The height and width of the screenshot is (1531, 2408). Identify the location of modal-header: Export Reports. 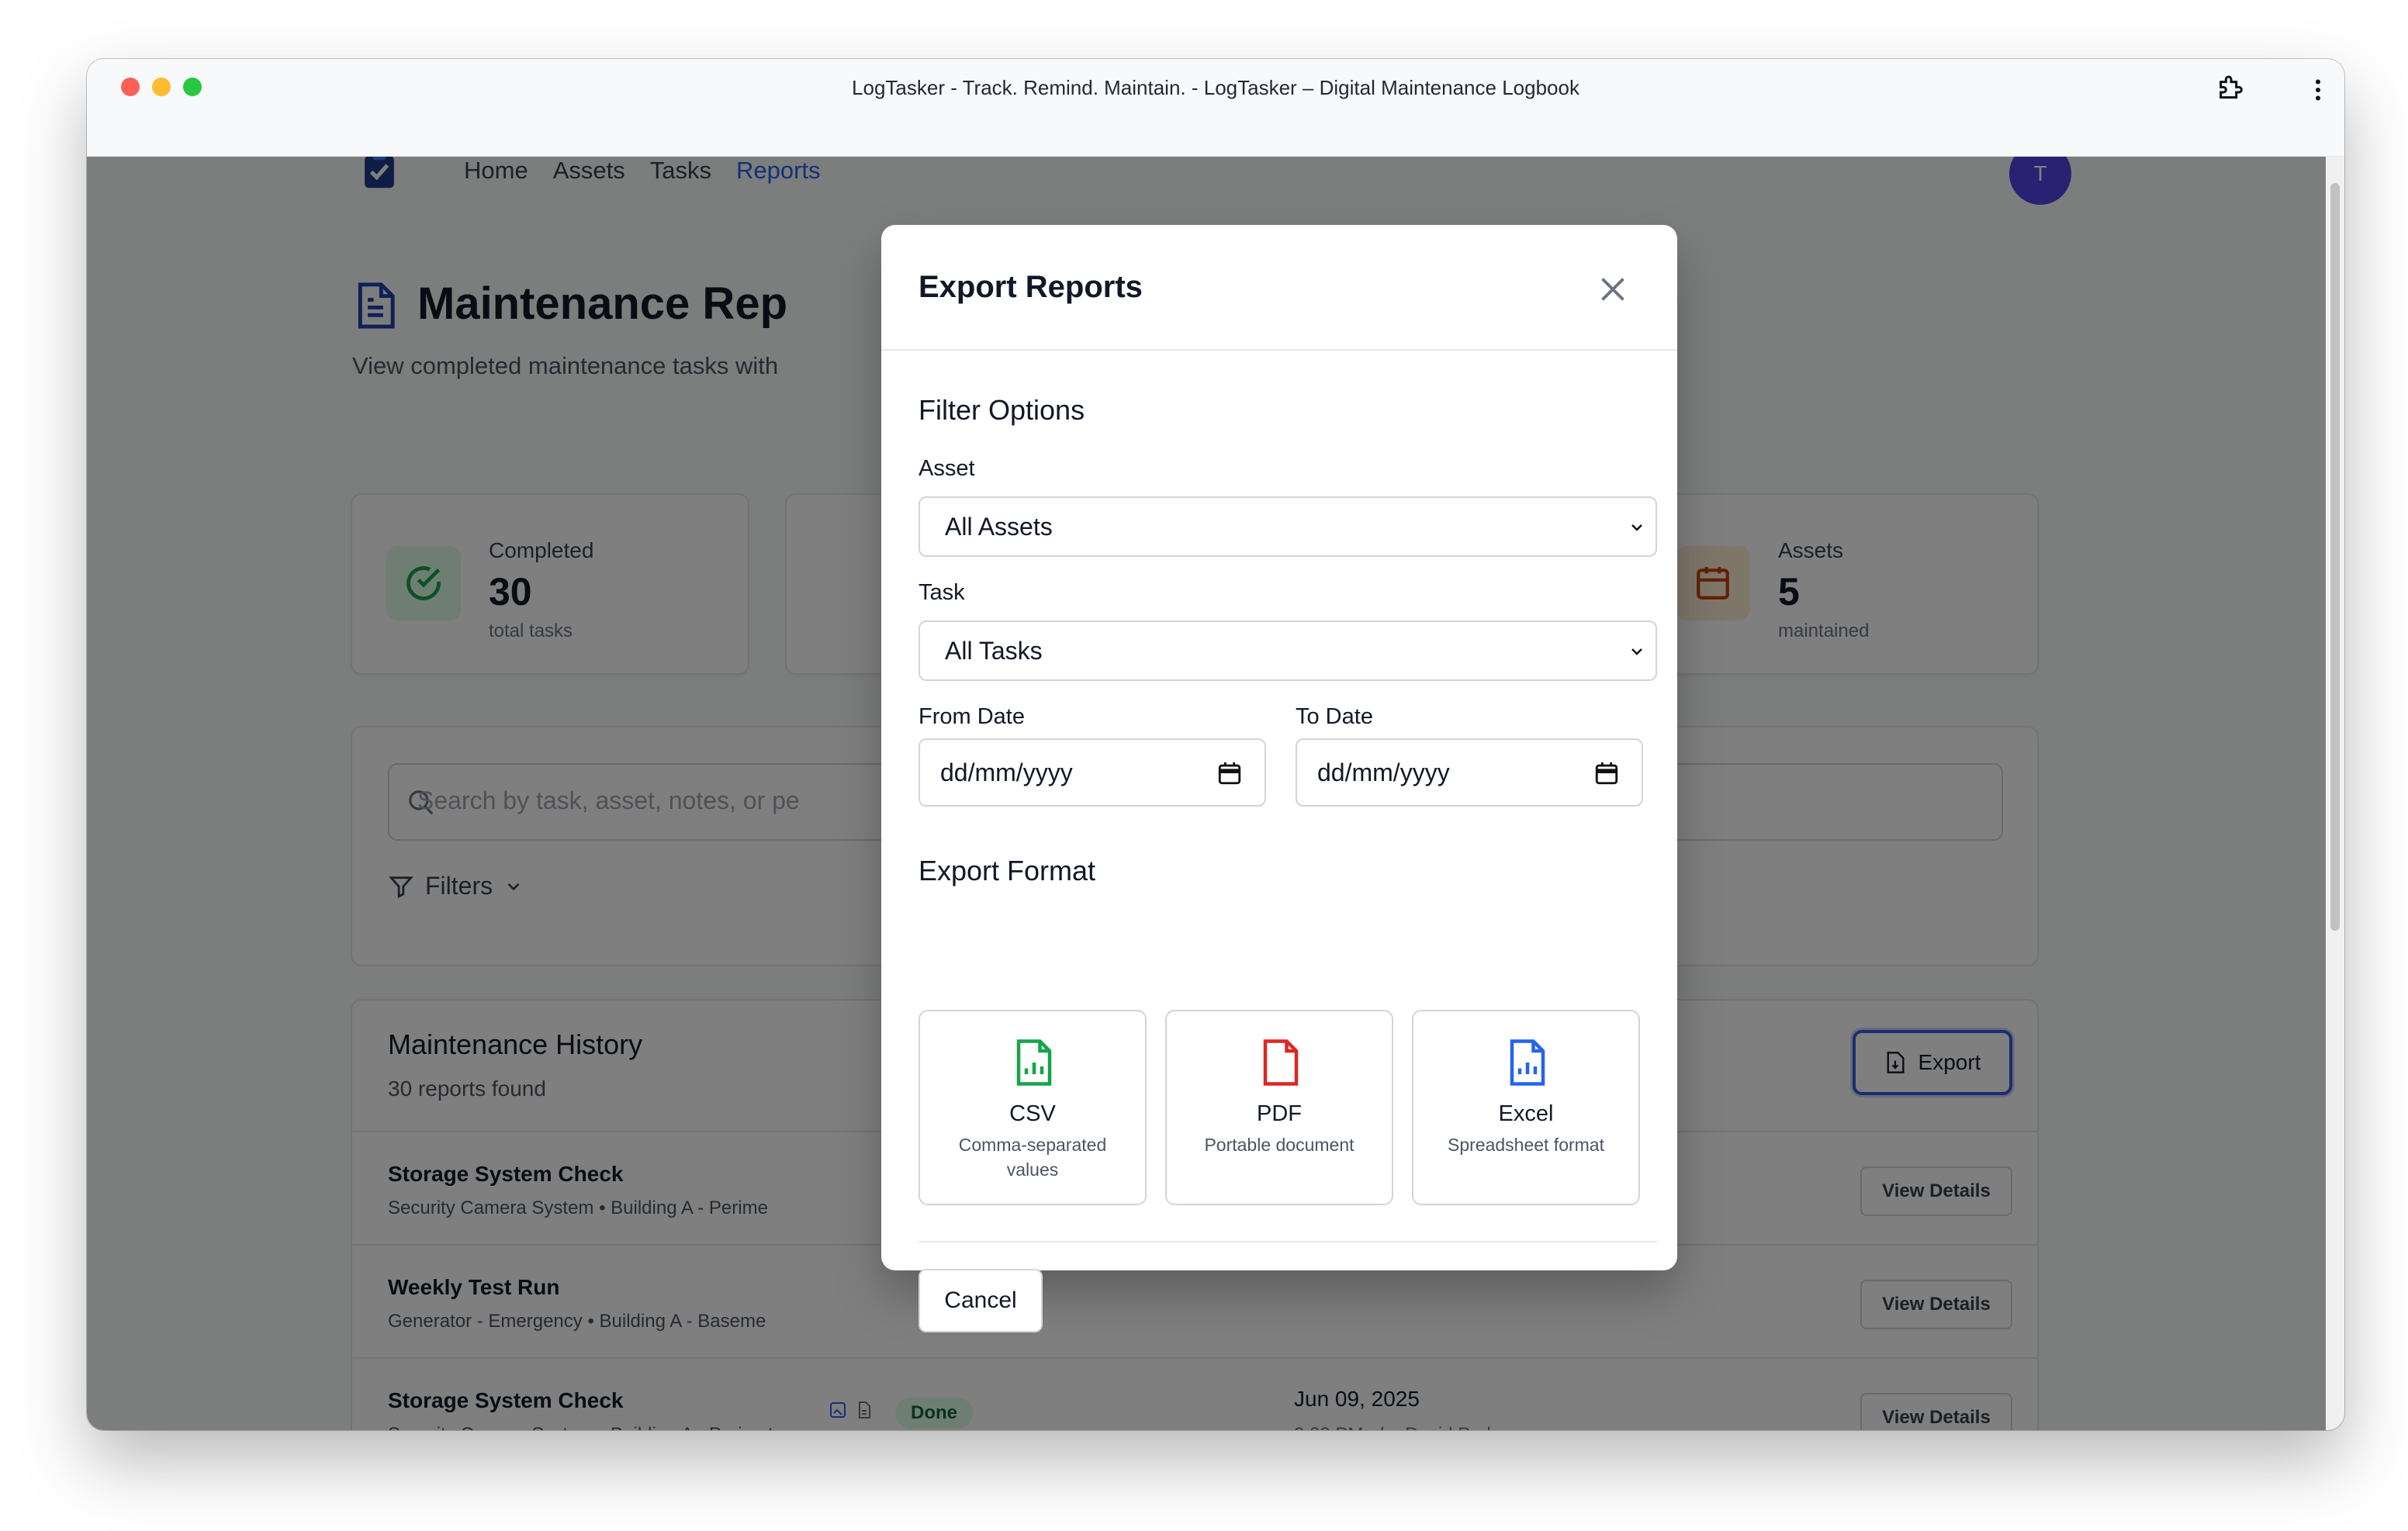
(1279, 288).